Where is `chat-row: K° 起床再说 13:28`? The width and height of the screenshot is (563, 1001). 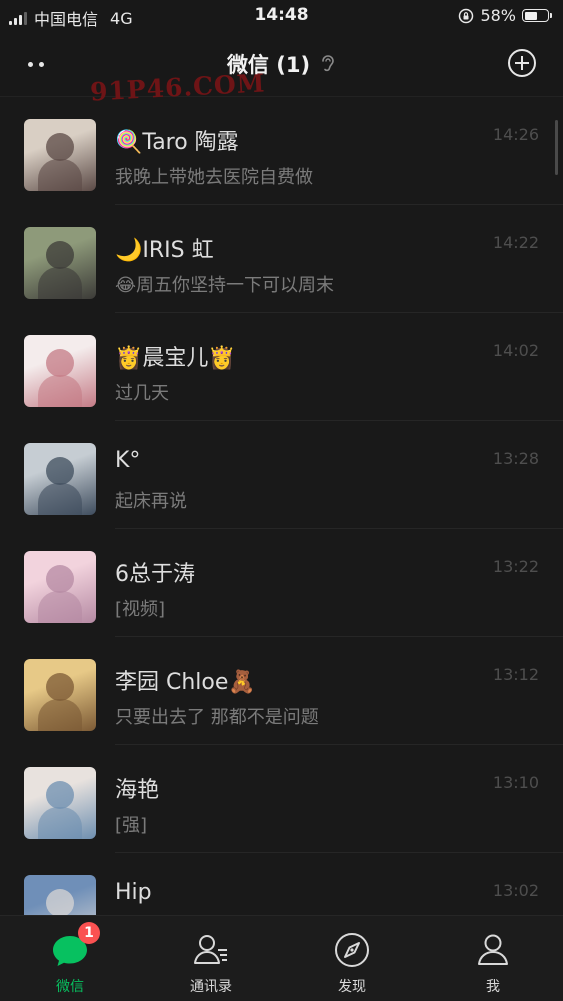 chat-row: K° 起床再说 13:28 is located at coordinates (281, 475).